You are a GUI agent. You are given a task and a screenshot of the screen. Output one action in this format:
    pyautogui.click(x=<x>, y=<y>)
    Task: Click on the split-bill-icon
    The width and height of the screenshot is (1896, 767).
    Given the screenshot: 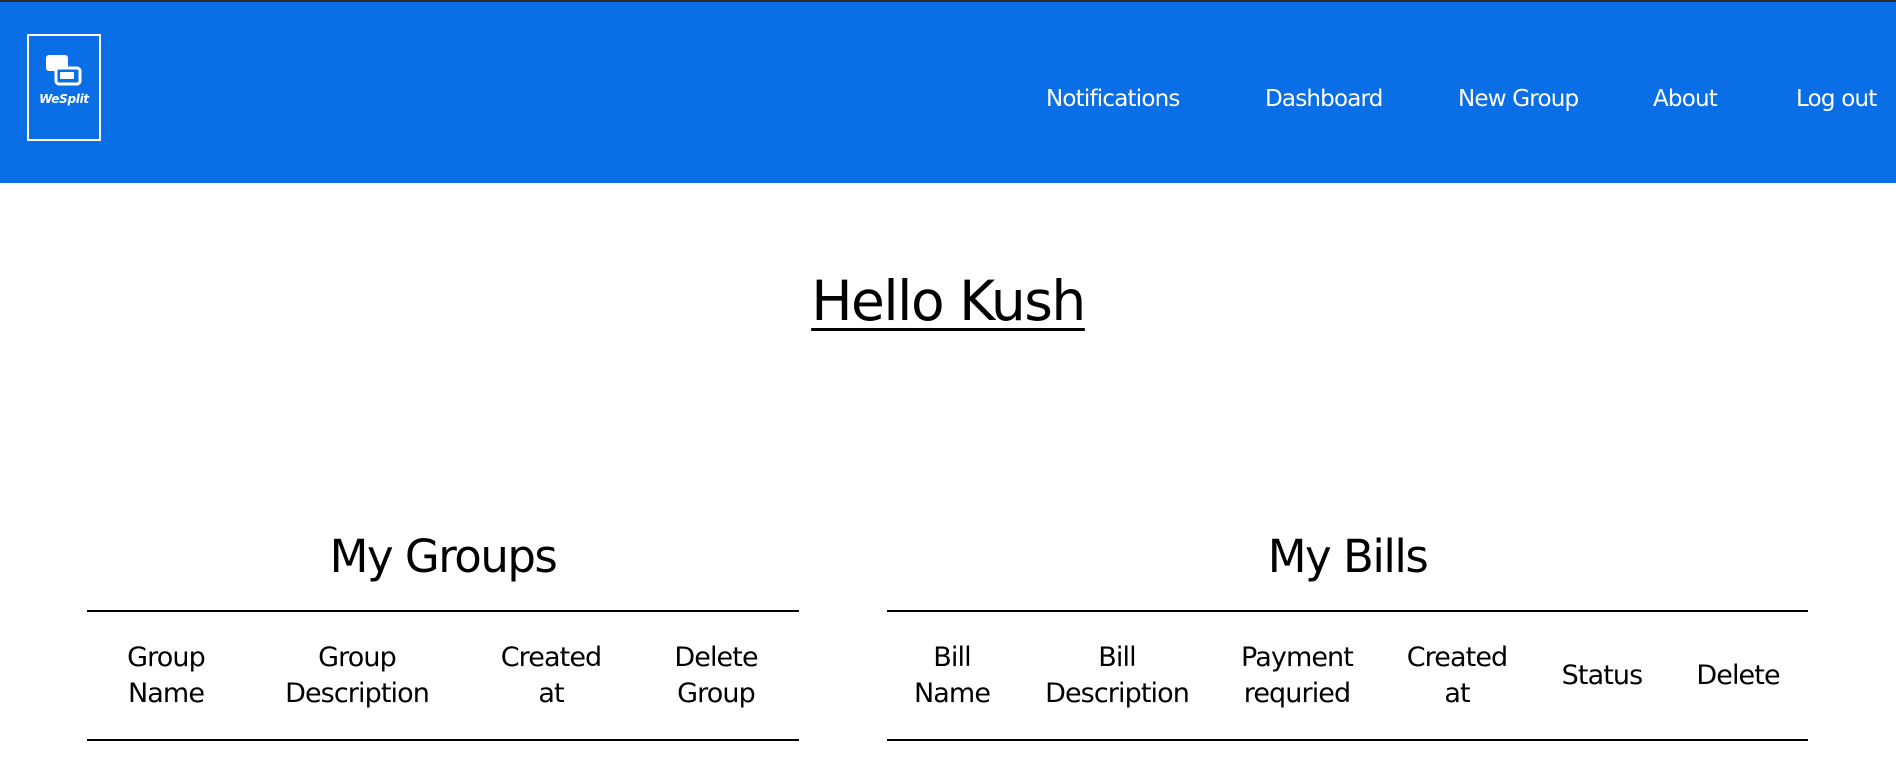 What is the action you would take?
    pyautogui.click(x=64, y=70)
    